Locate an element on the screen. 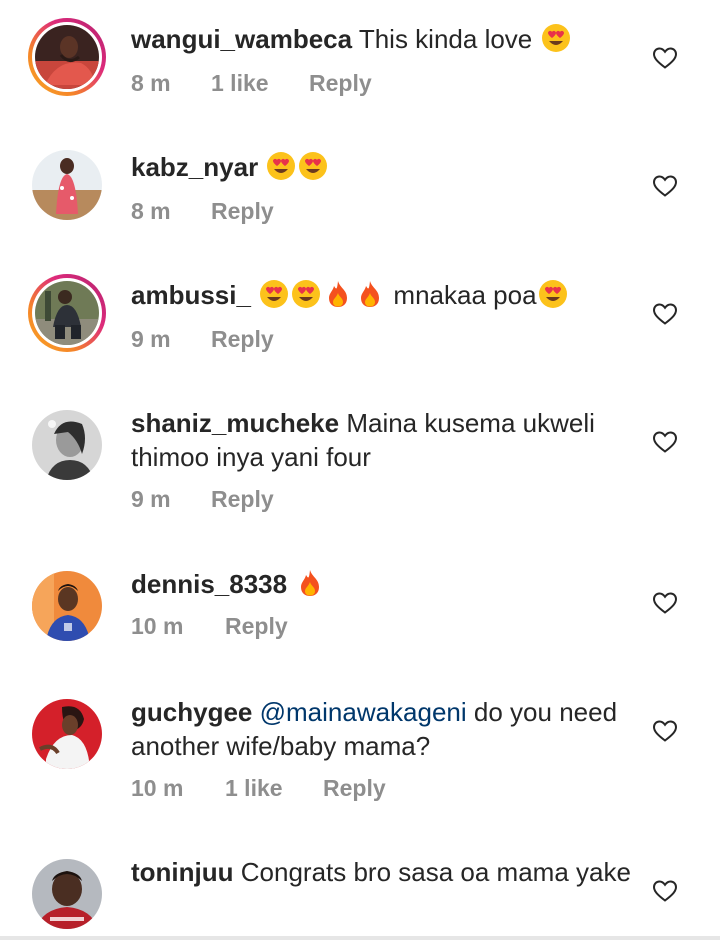  comment-username: kabz_nyar is located at coordinates (194, 167).